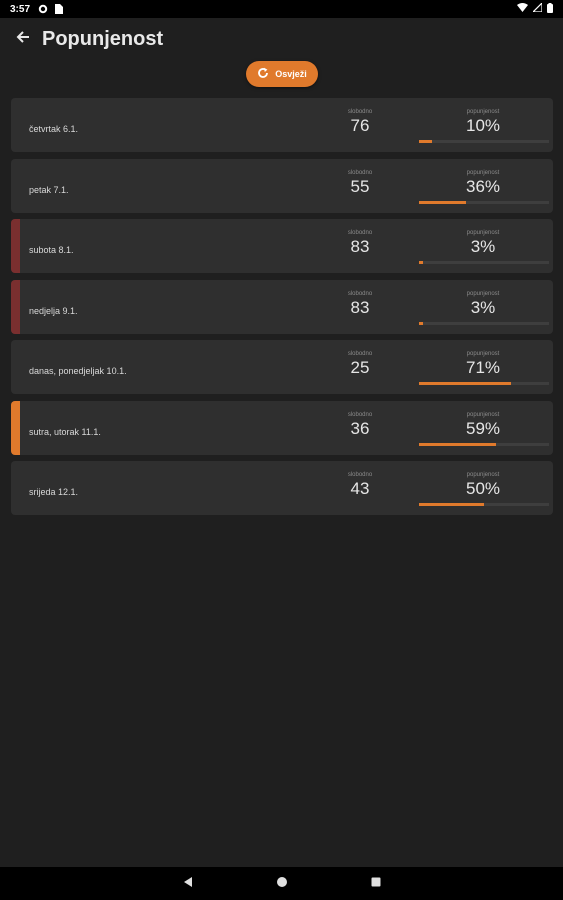 The height and width of the screenshot is (900, 563). Describe the element at coordinates (282, 185) in the screenshot. I see `day-card: petak 7.1. slobodno 55 popunjenost 36%` at that location.